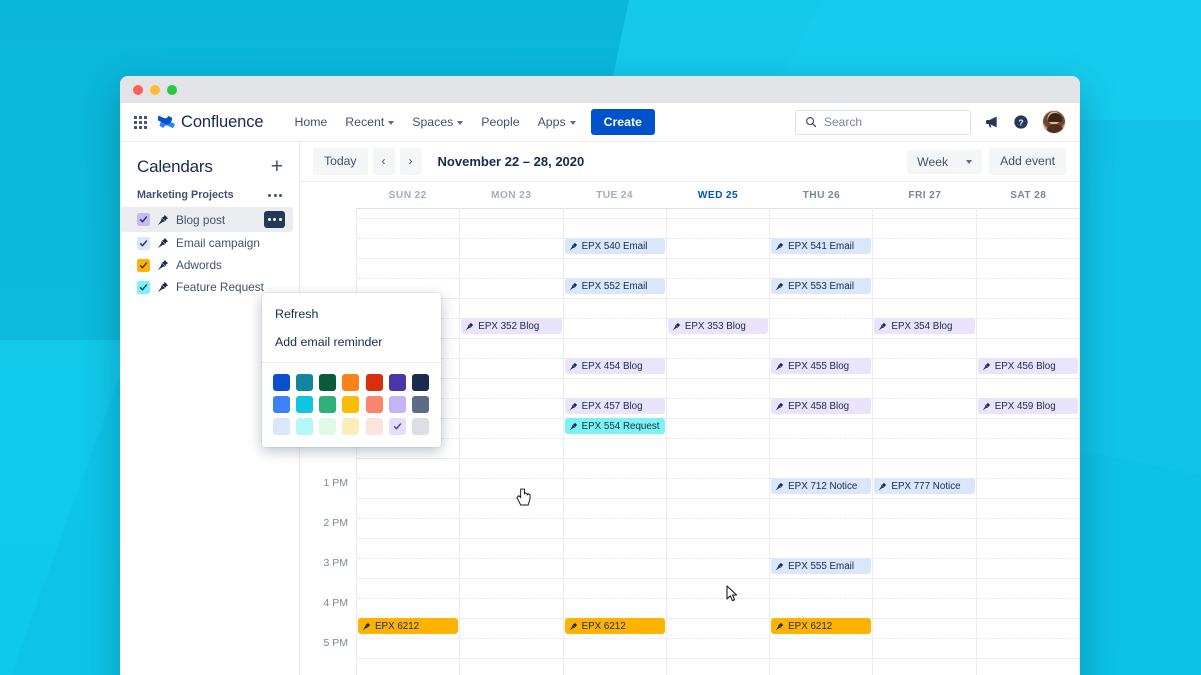 This screenshot has height=675, width=1201. What do you see at coordinates (690, 195) in the screenshot?
I see `day-headers: SUN 22 MON 23 TUE 24 WED 25 THU 26 FRI 27 SAT 28` at bounding box center [690, 195].